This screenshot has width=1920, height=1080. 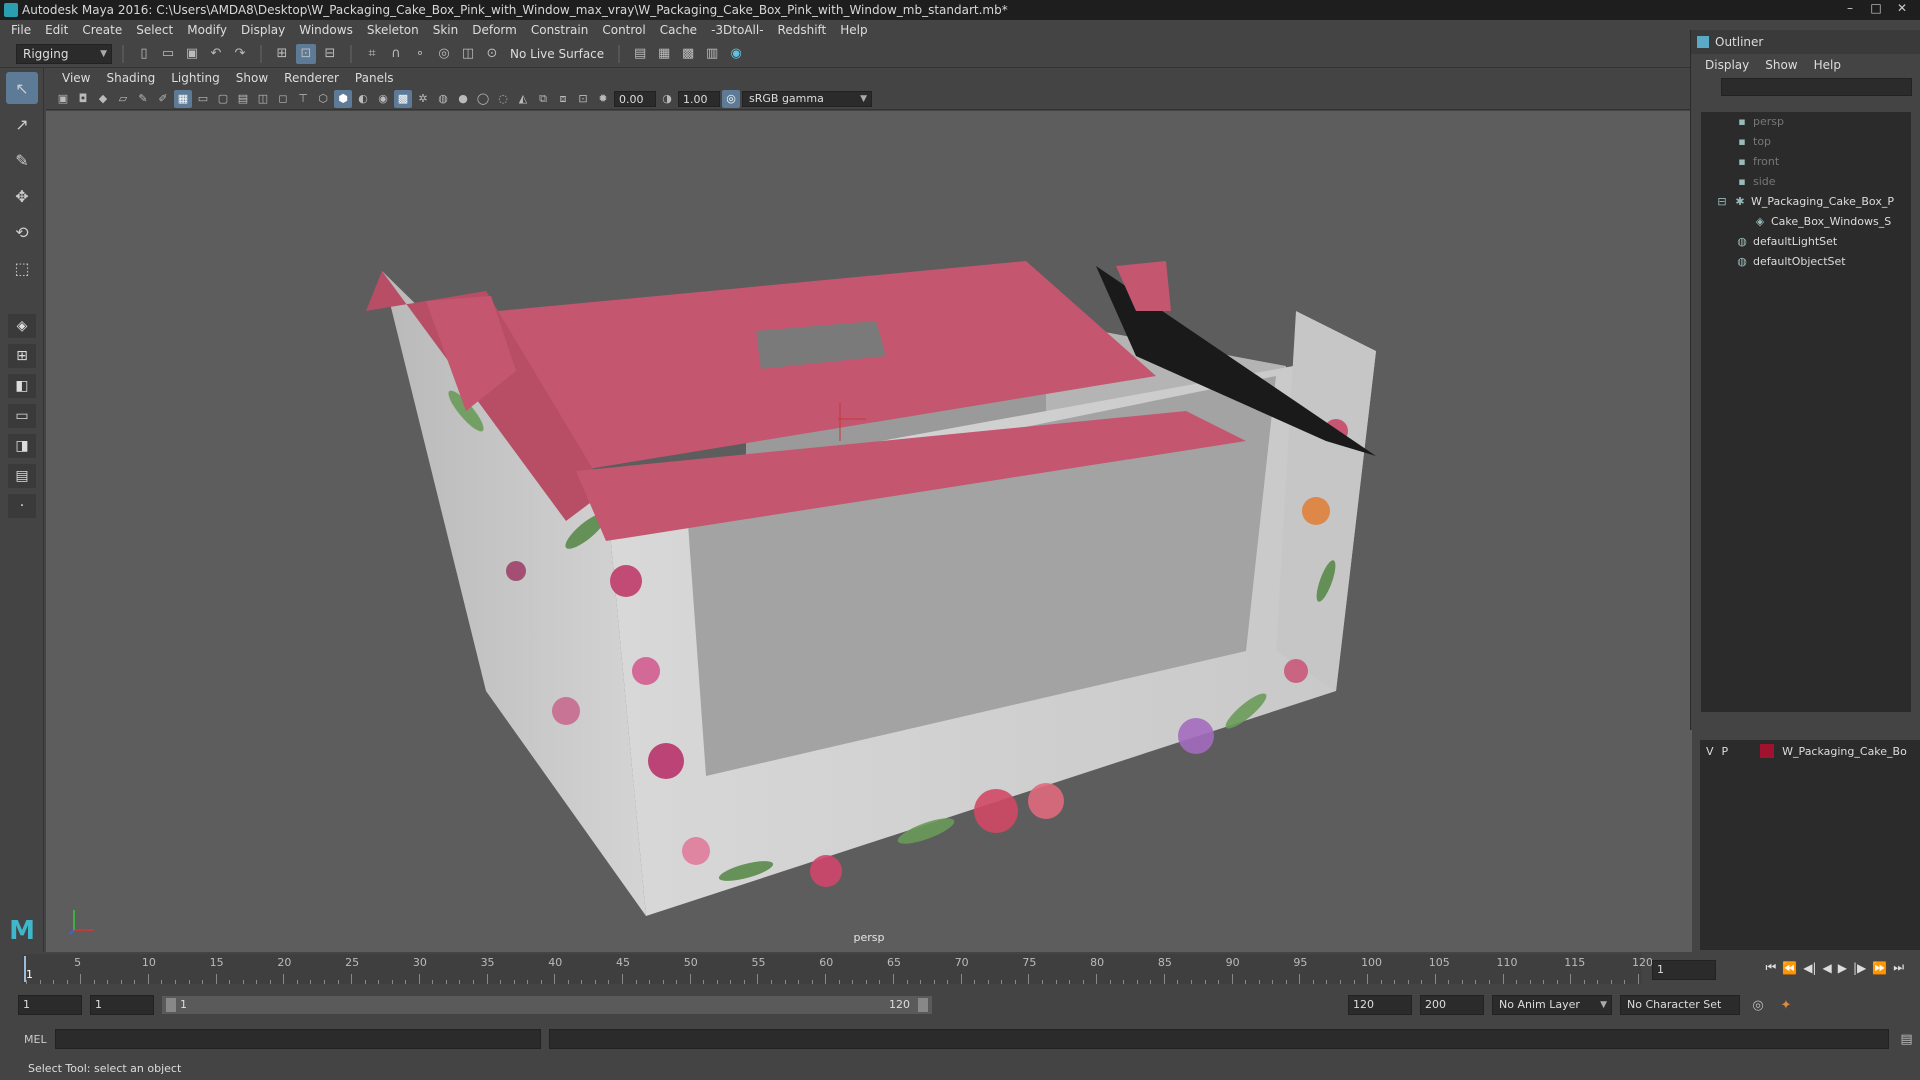 What do you see at coordinates (1725, 751) in the screenshot?
I see `layer-playback-toggle: P` at bounding box center [1725, 751].